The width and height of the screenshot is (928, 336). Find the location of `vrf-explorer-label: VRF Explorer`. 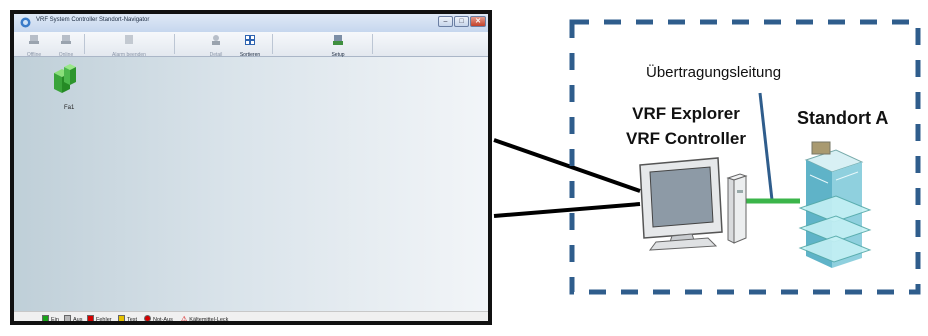

vrf-explorer-label: VRF Explorer is located at coordinates (686, 113).